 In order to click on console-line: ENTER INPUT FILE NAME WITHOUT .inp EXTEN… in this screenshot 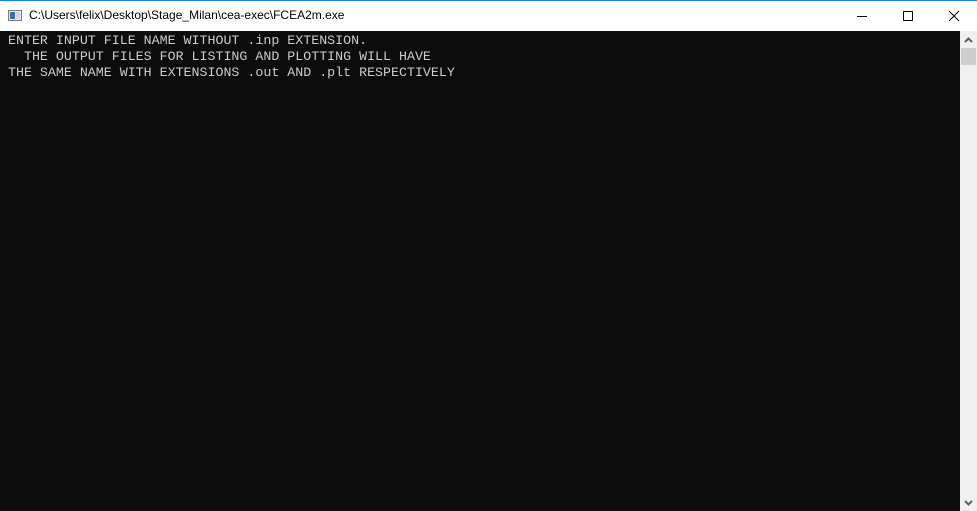, I will do `click(188, 40)`.